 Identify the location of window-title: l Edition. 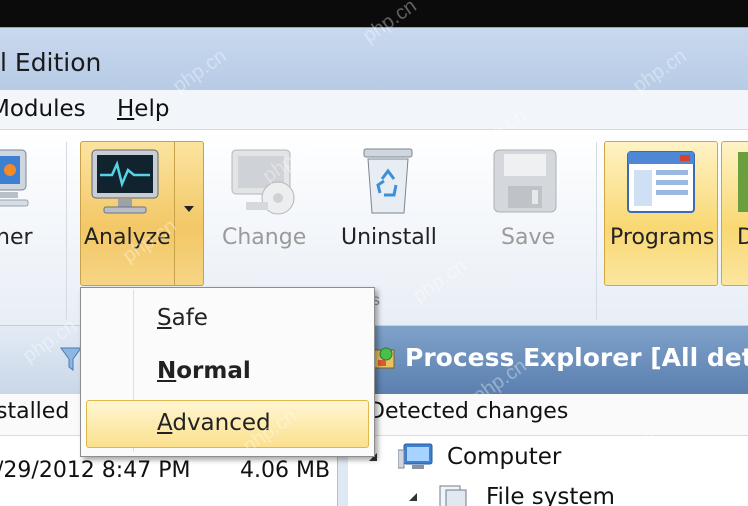
(51, 62).